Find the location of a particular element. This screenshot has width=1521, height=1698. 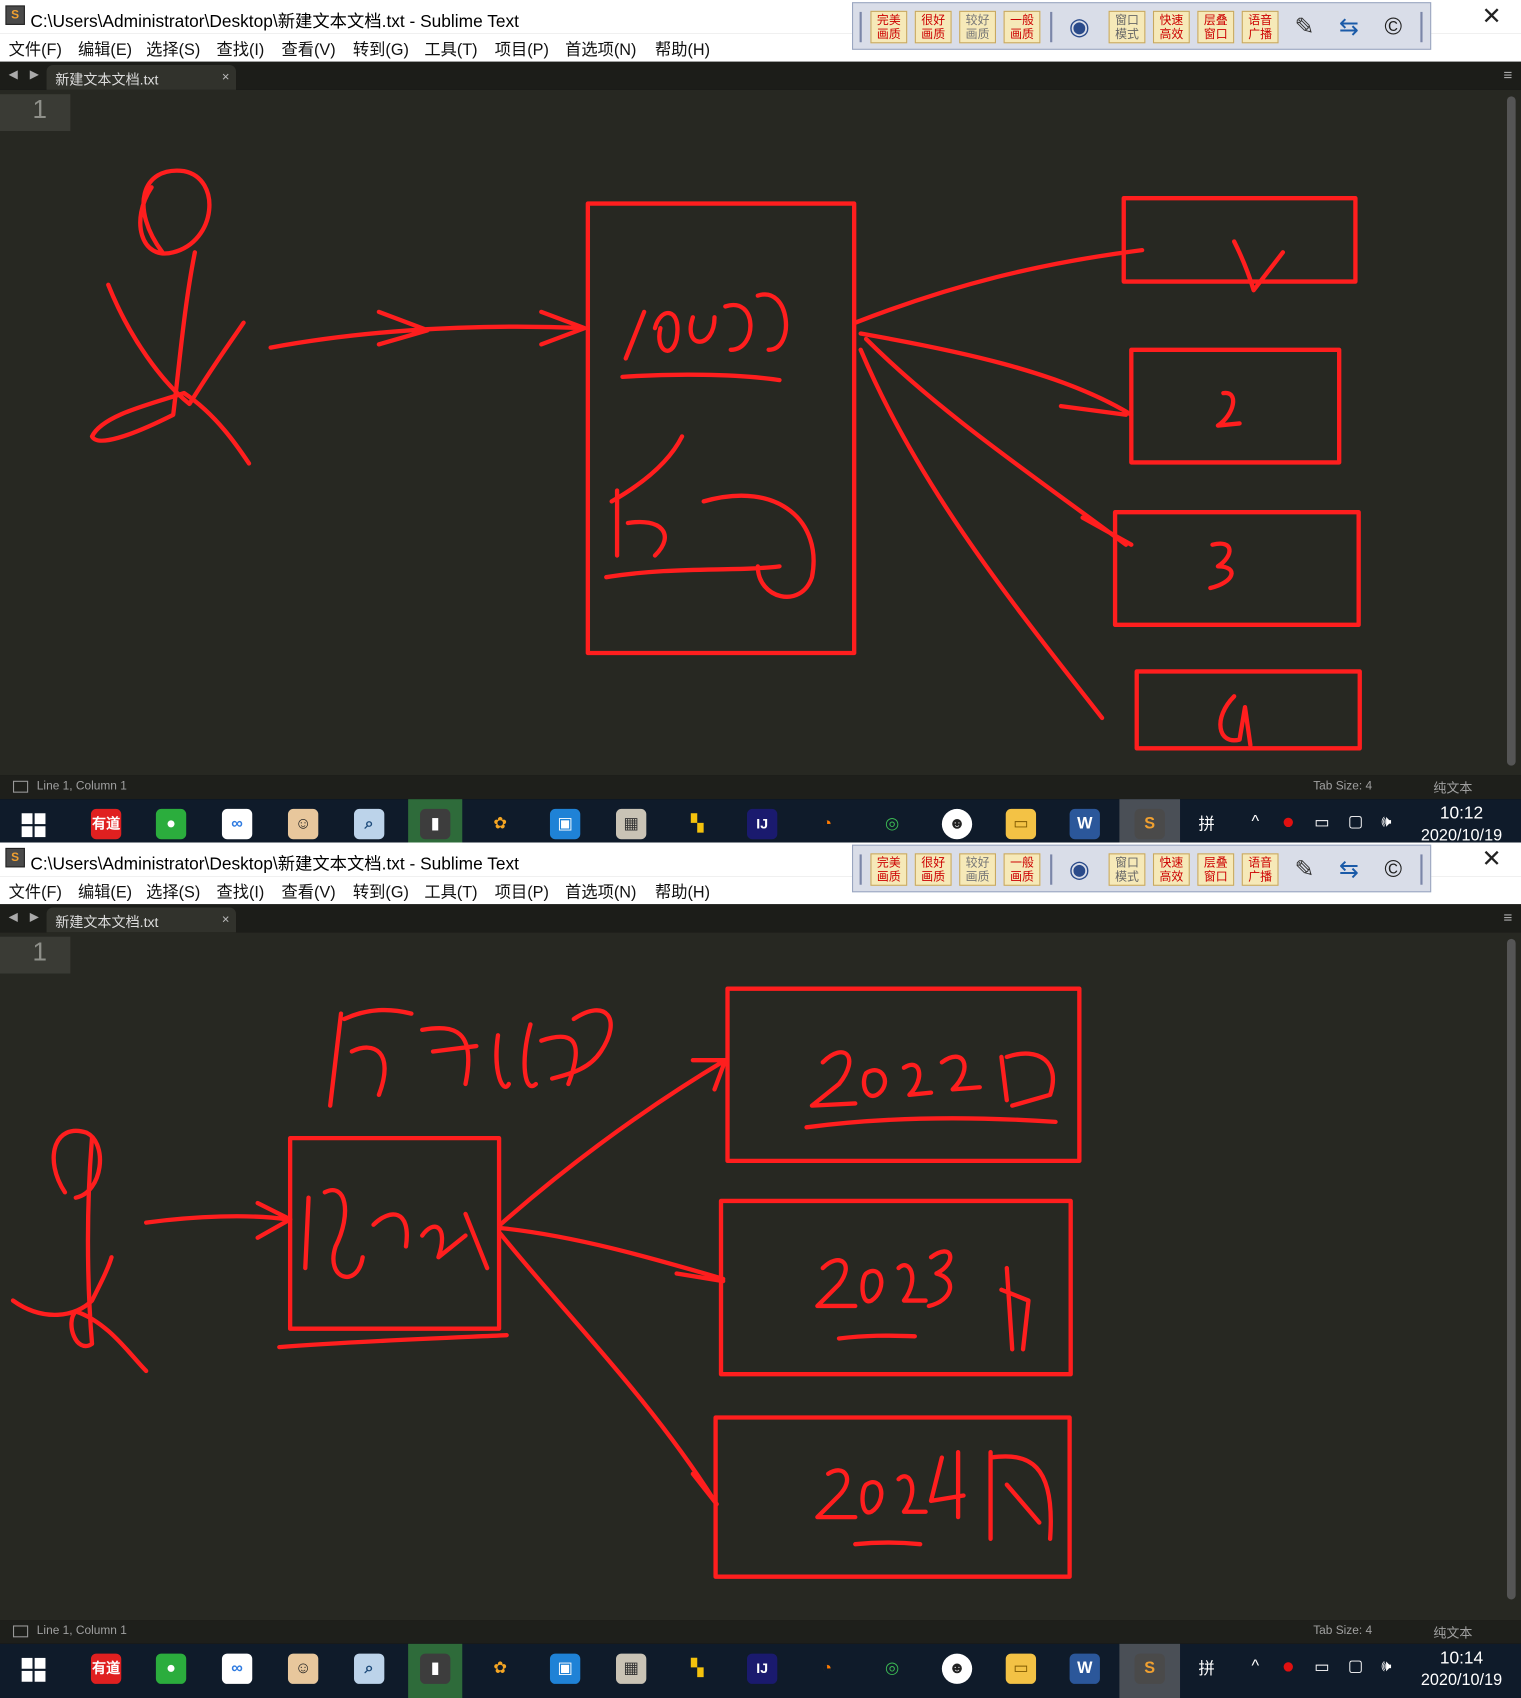

fair-quality-button: 较好画质 is located at coordinates (977, 27).